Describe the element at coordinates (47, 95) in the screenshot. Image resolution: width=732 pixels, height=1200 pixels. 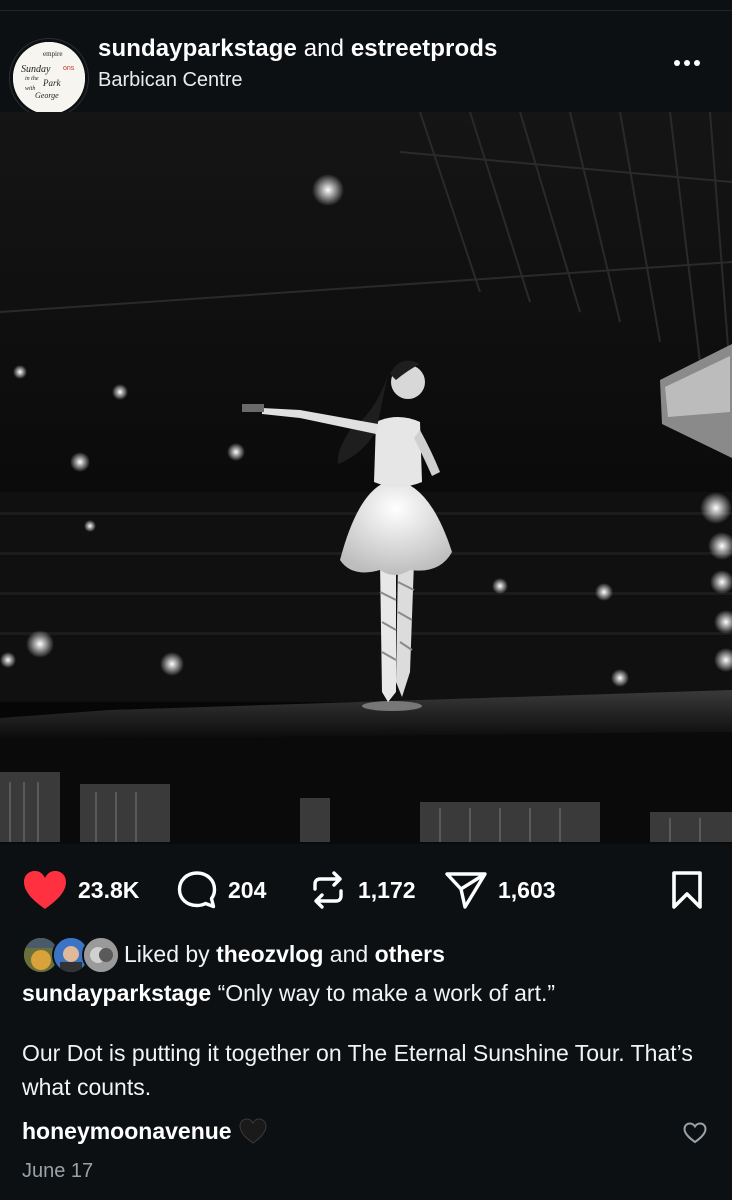
I see `svg-text: George` at that location.